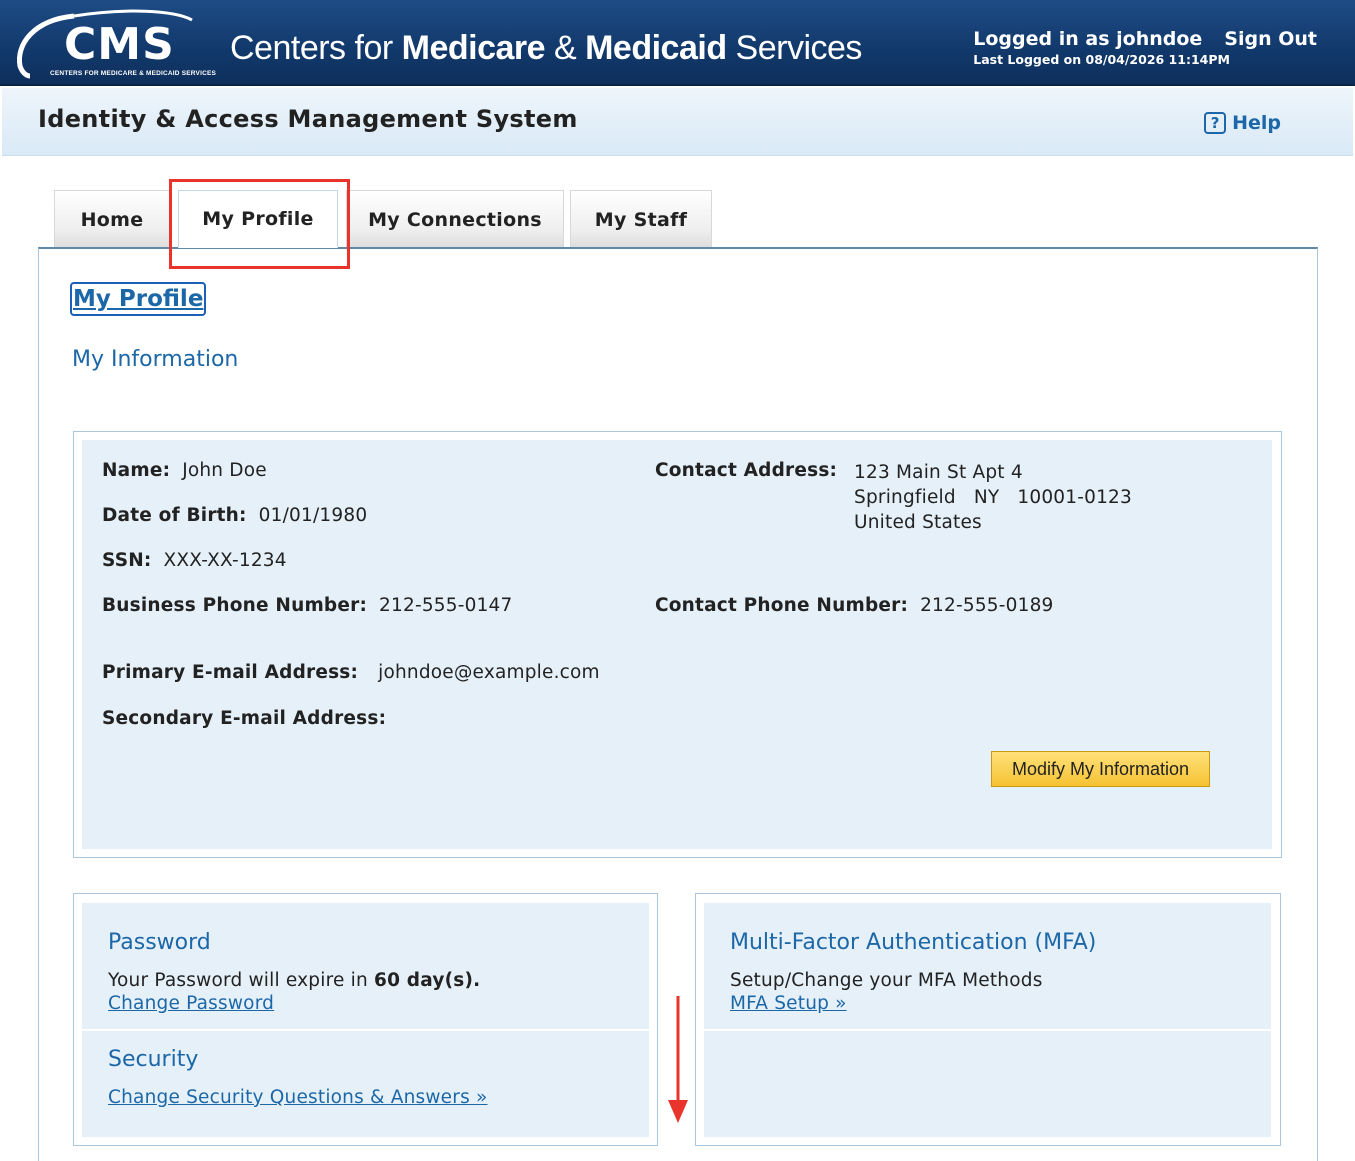 This screenshot has height=1161, width=1355. Describe the element at coordinates (258, 219) in the screenshot. I see `tab-my-profile: My Profile` at that location.